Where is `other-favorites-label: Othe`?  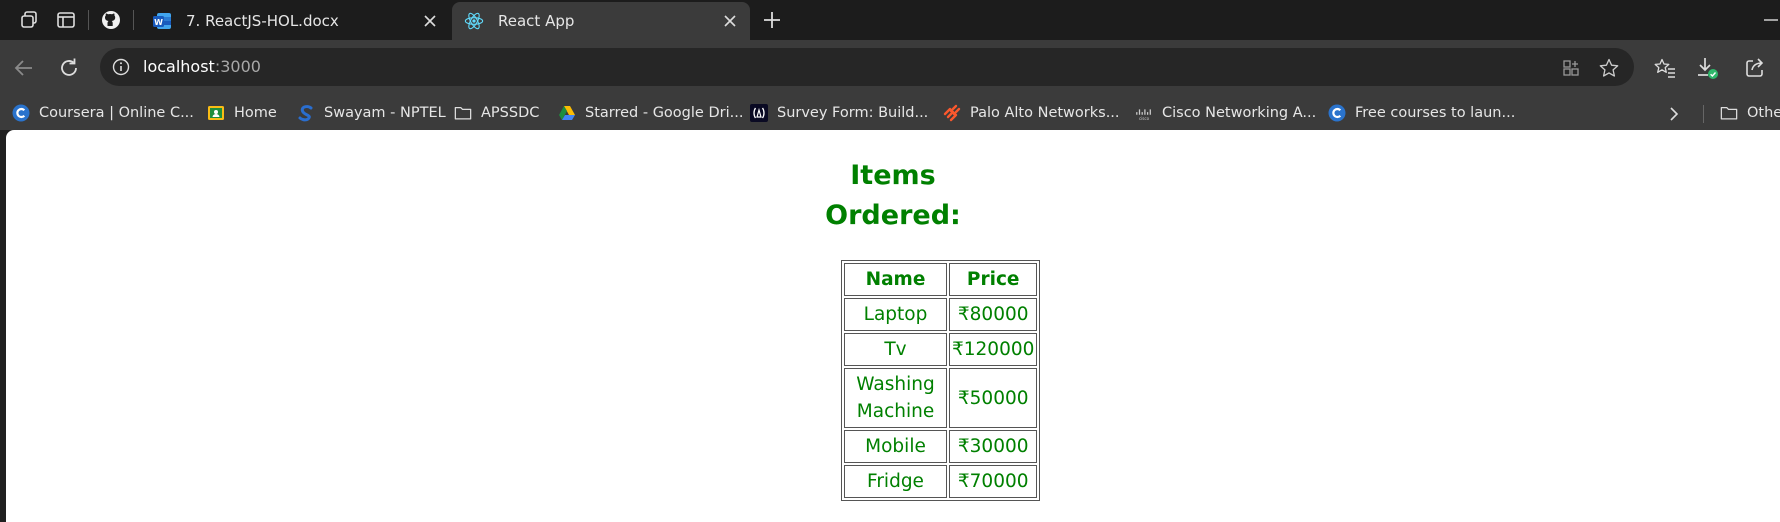
other-favorites-label: Othe is located at coordinates (1763, 113).